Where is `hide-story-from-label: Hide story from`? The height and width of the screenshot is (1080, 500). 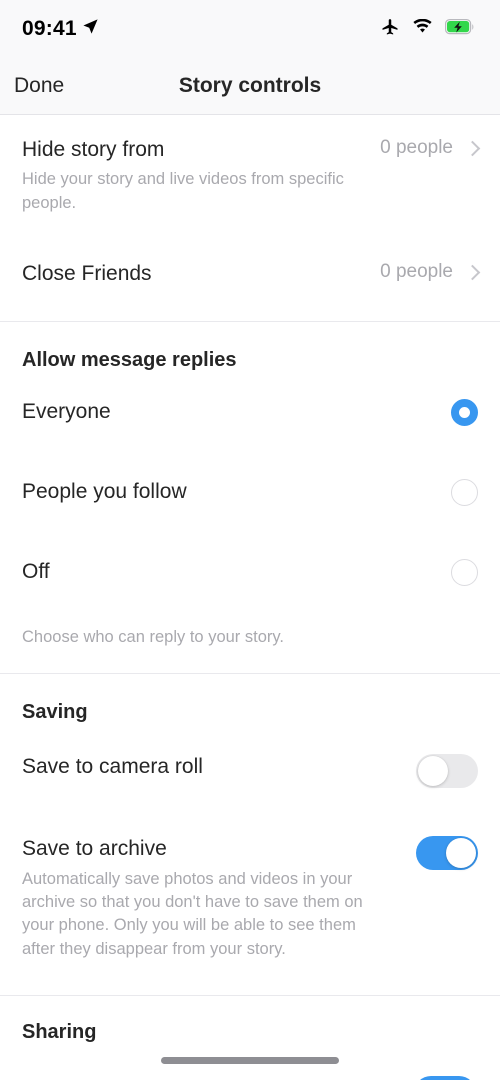
hide-story-from-label: Hide story from is located at coordinates (93, 149).